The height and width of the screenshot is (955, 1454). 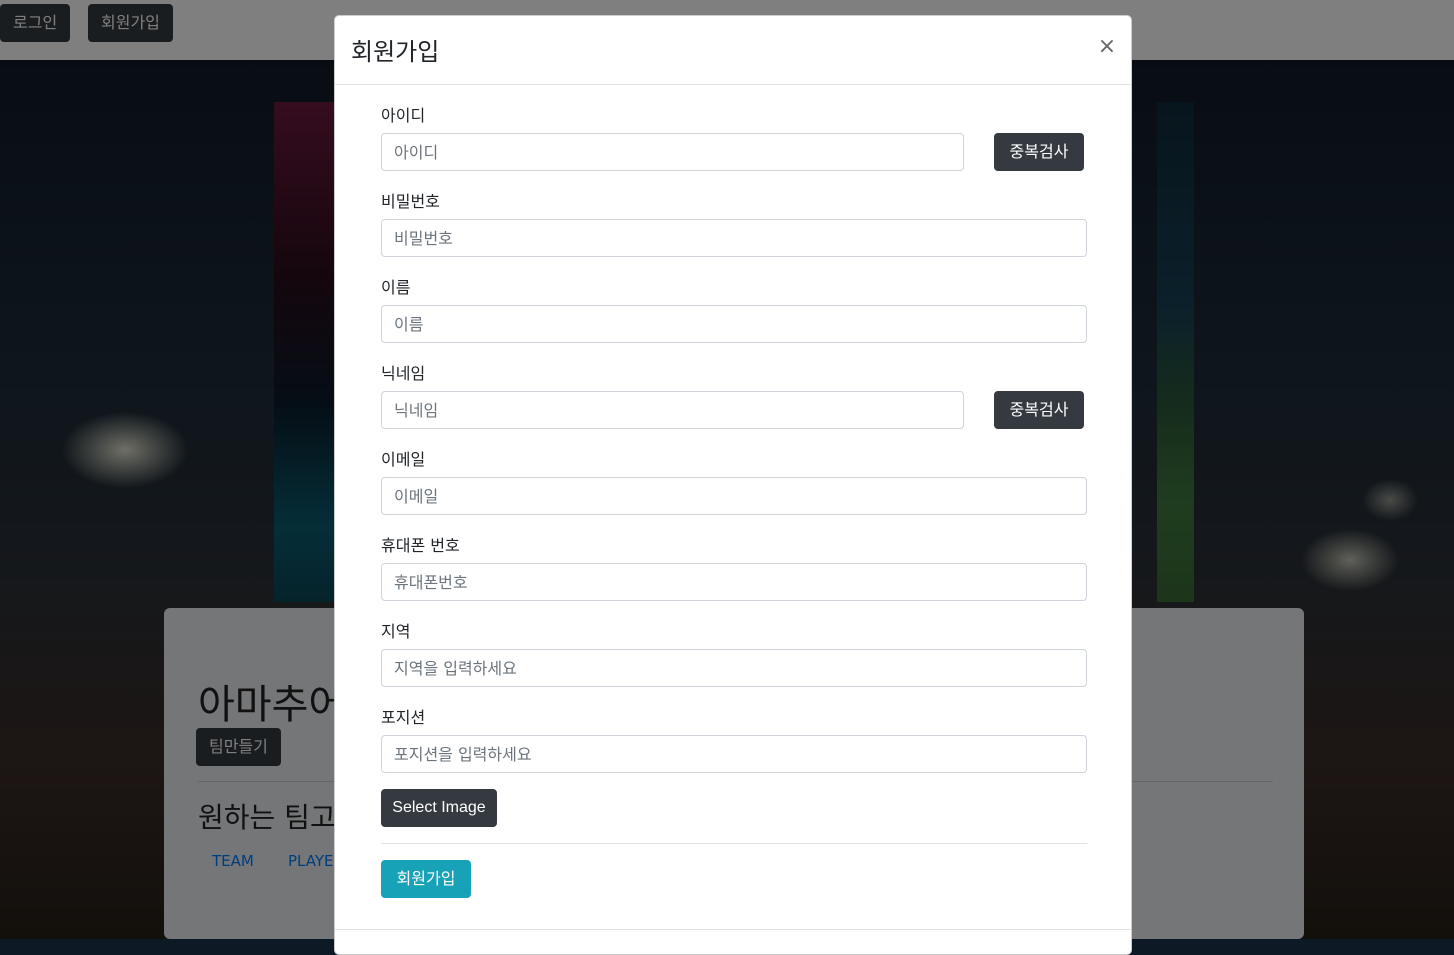 What do you see at coordinates (1107, 47) in the screenshot?
I see `close-icon: ×` at bounding box center [1107, 47].